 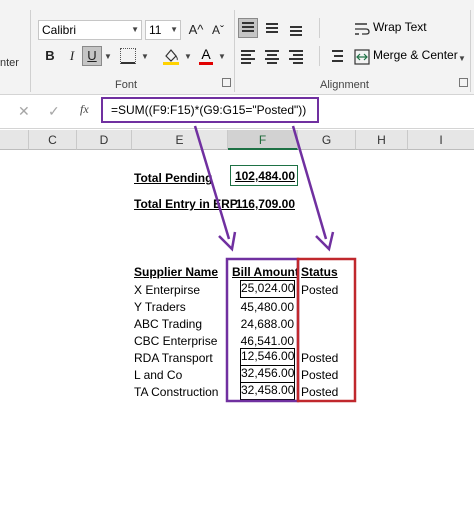 What do you see at coordinates (53, 140) in the screenshot?
I see `column-header-c: C` at bounding box center [53, 140].